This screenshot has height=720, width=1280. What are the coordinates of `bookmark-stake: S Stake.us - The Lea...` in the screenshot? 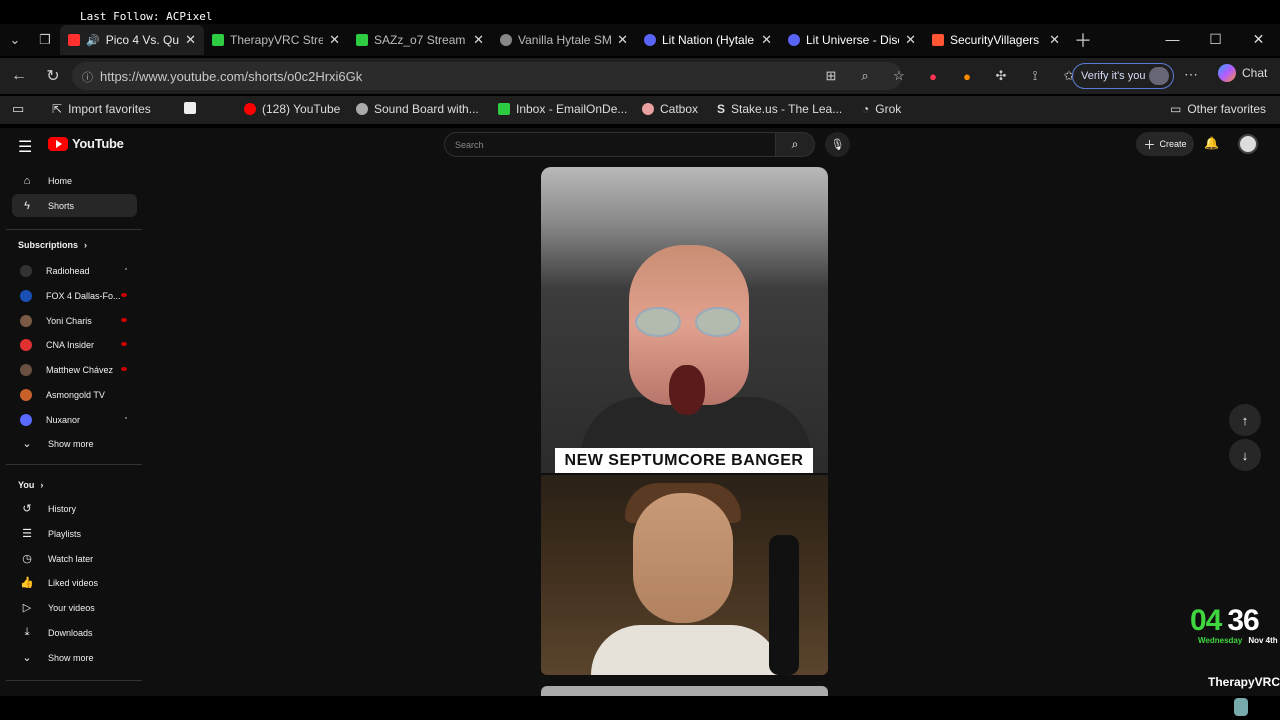 It's located at (779, 109).